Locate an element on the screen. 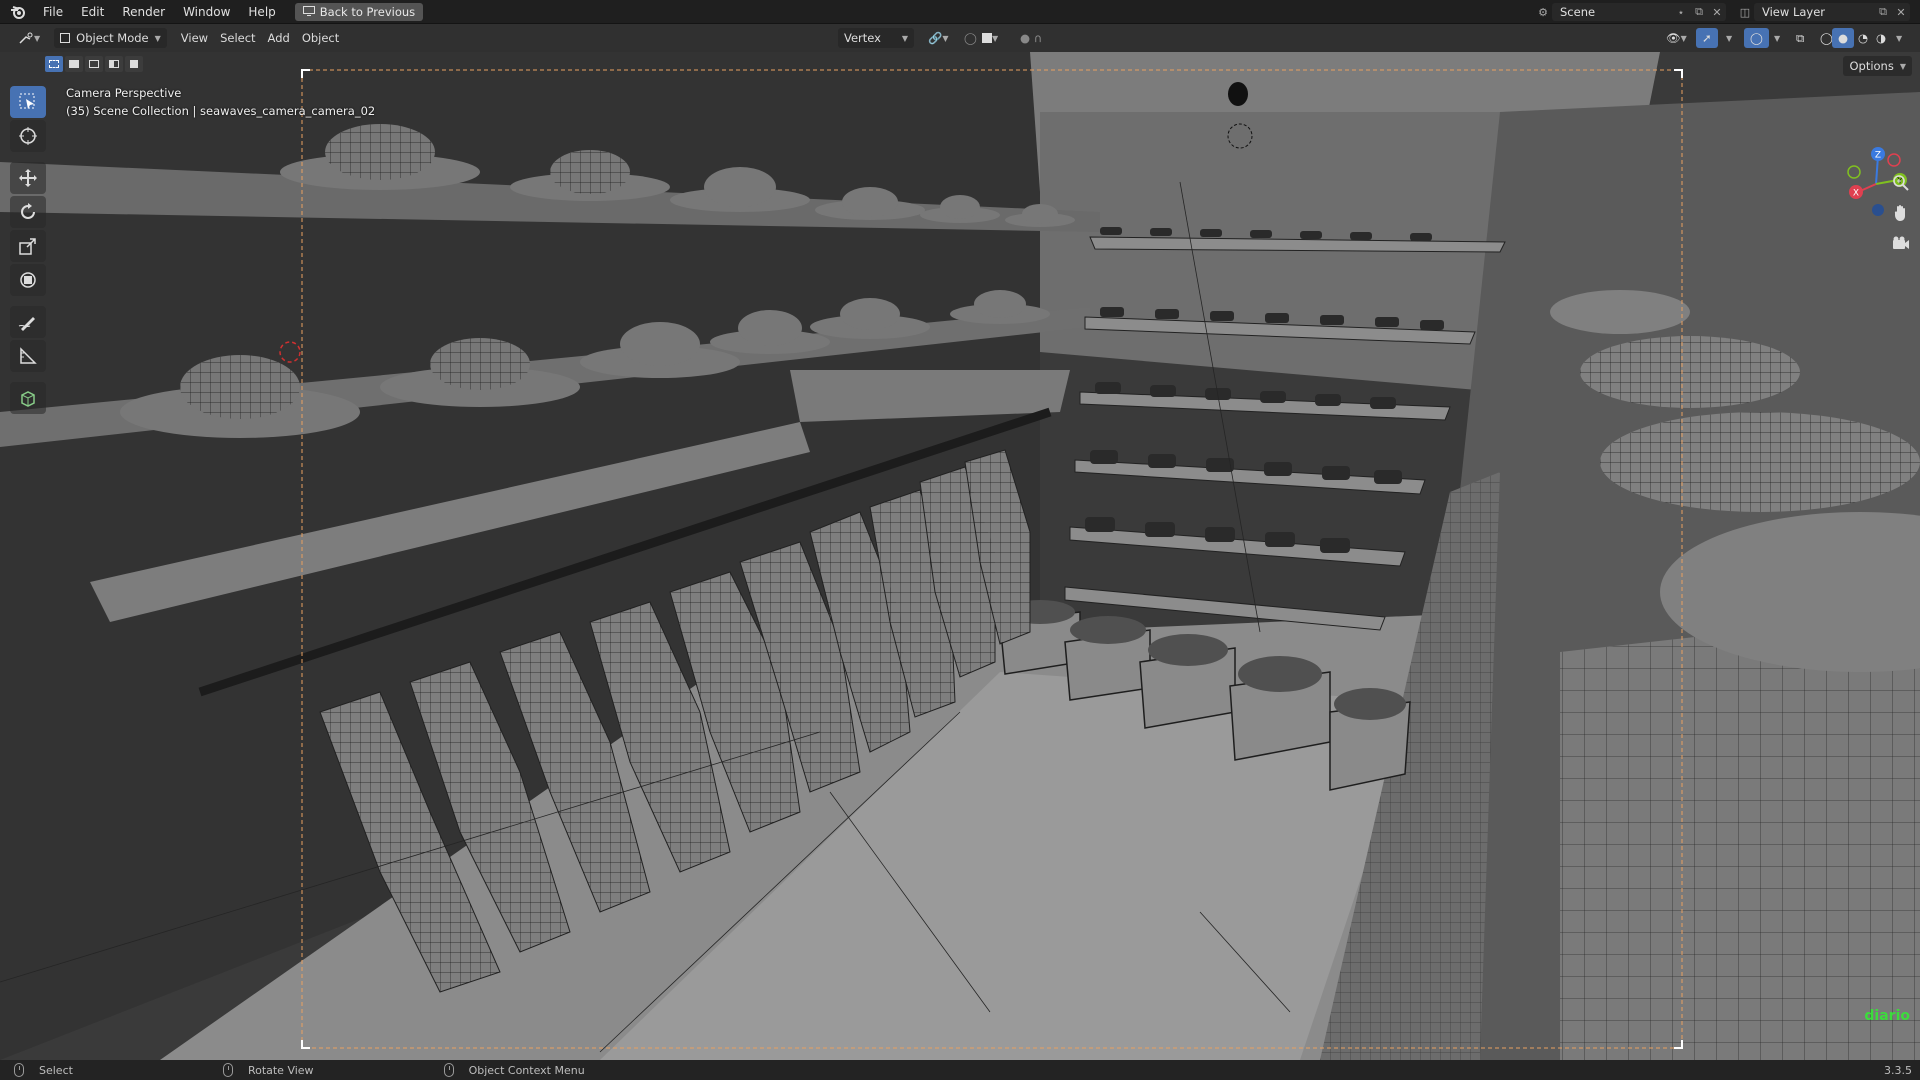 This screenshot has height=1080, width=1920. camera-perspective-label: Camera Perspective is located at coordinates (124, 93).